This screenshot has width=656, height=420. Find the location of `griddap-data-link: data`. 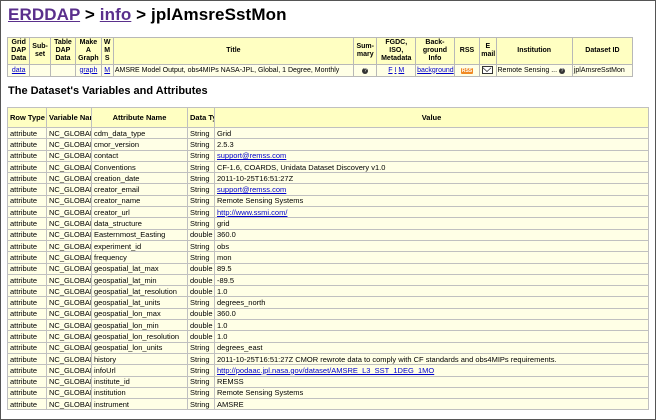

griddap-data-link: data is located at coordinates (19, 70).